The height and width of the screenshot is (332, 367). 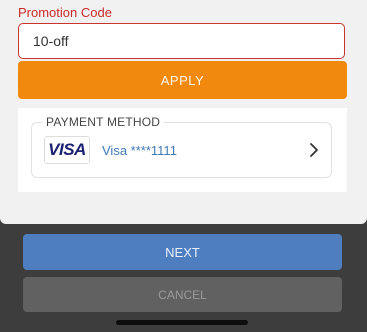 I want to click on home-indicator, so click(x=182, y=322).